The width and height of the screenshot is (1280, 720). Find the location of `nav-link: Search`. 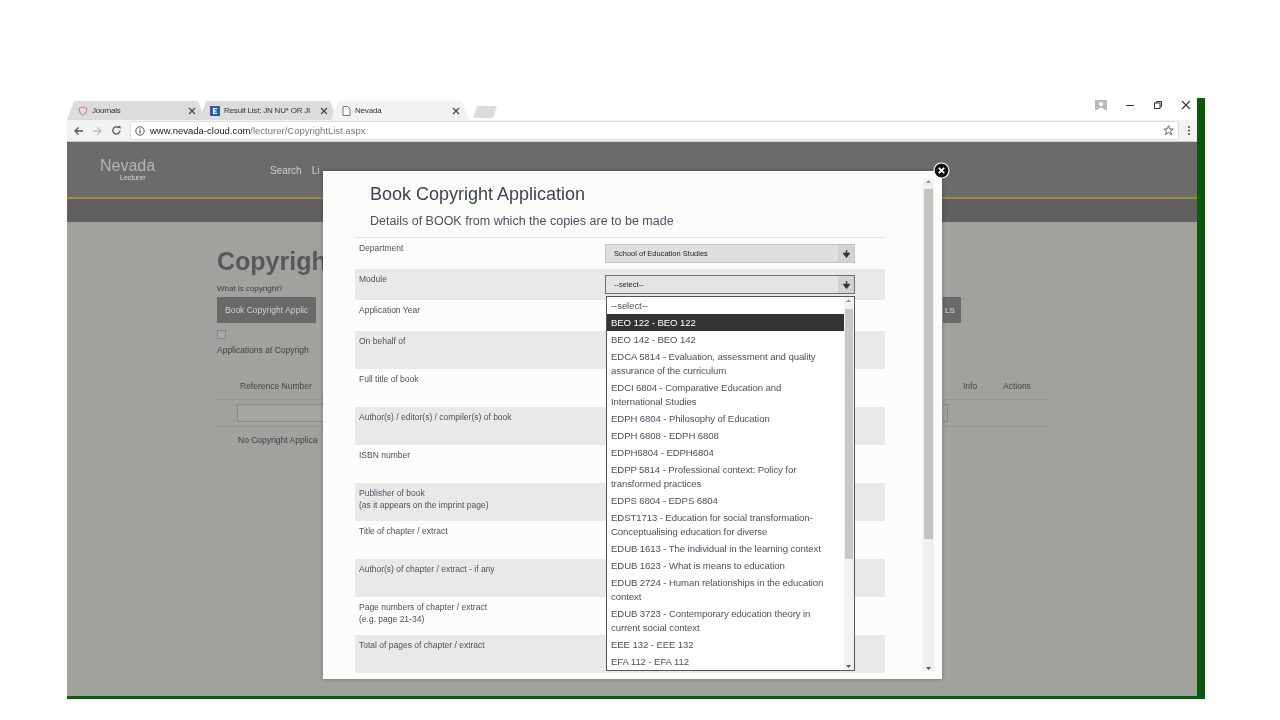

nav-link: Search is located at coordinates (286, 170).